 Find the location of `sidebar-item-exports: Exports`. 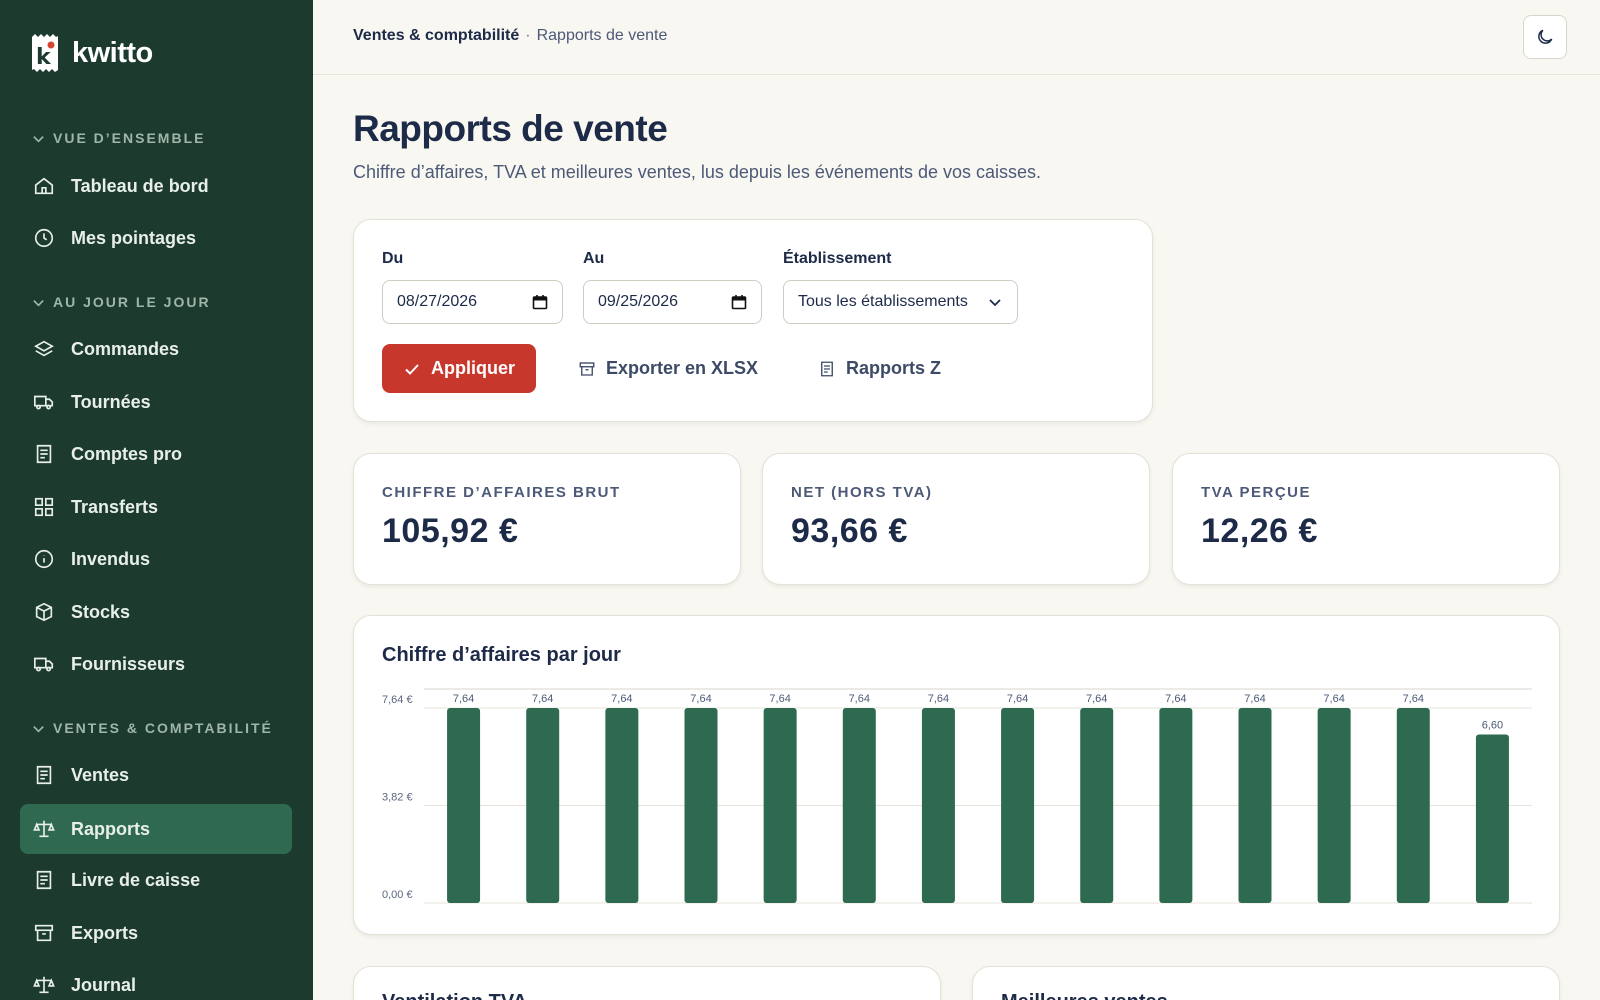

sidebar-item-exports: Exports is located at coordinates (156, 933).